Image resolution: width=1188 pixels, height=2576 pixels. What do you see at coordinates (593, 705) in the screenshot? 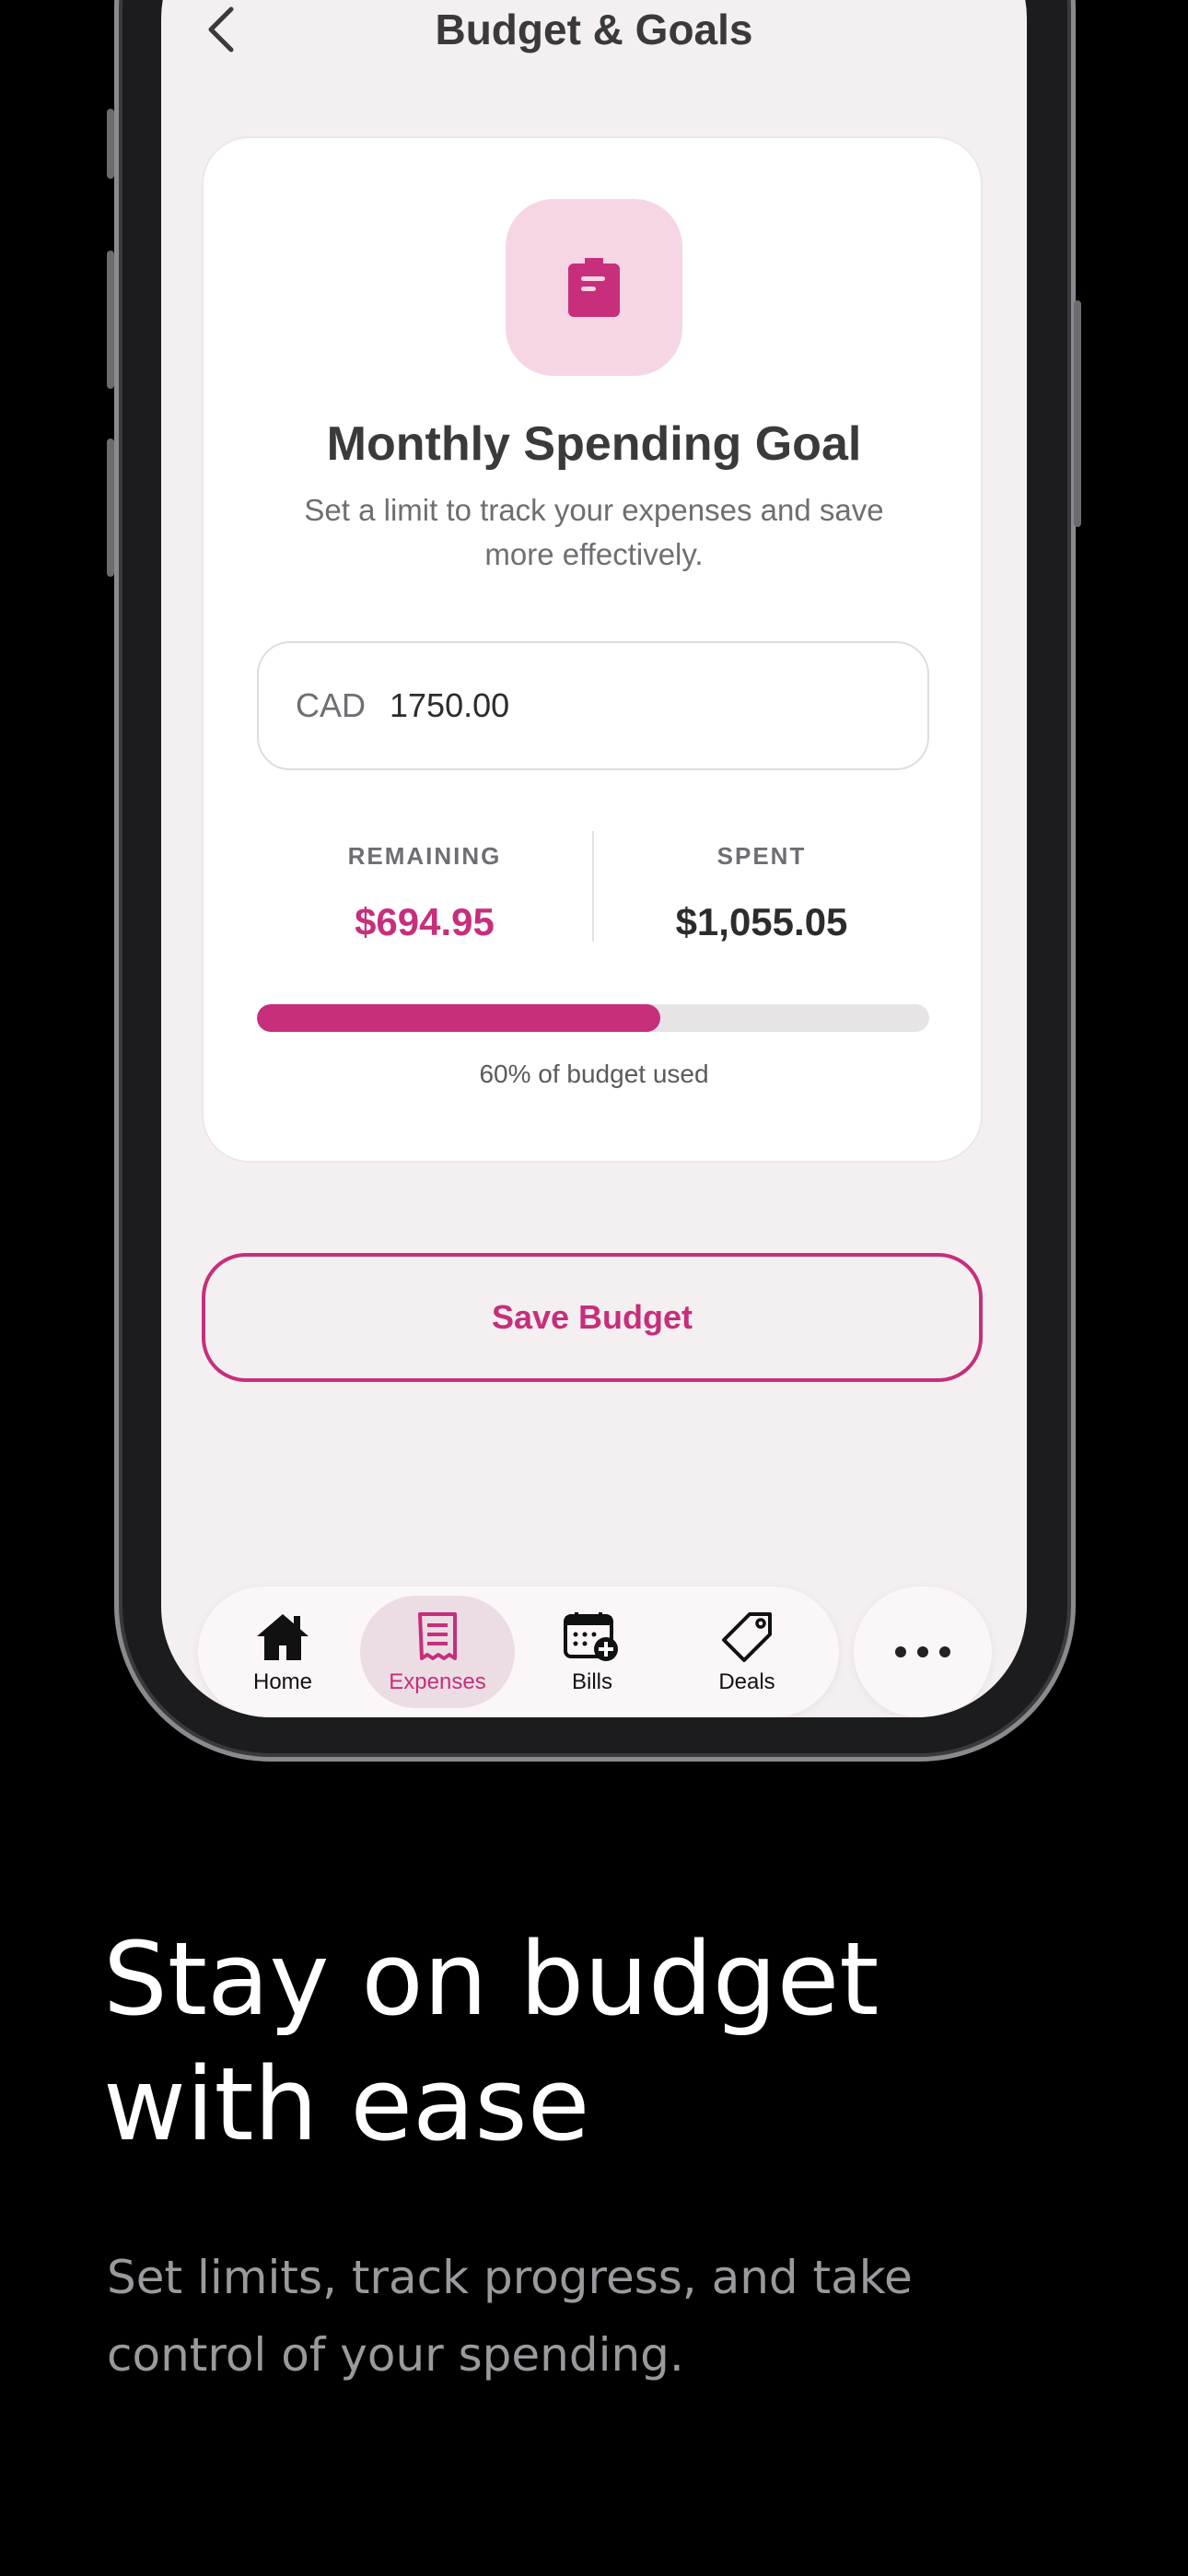
I see `budget-amount-input: CAD 1750.00` at bounding box center [593, 705].